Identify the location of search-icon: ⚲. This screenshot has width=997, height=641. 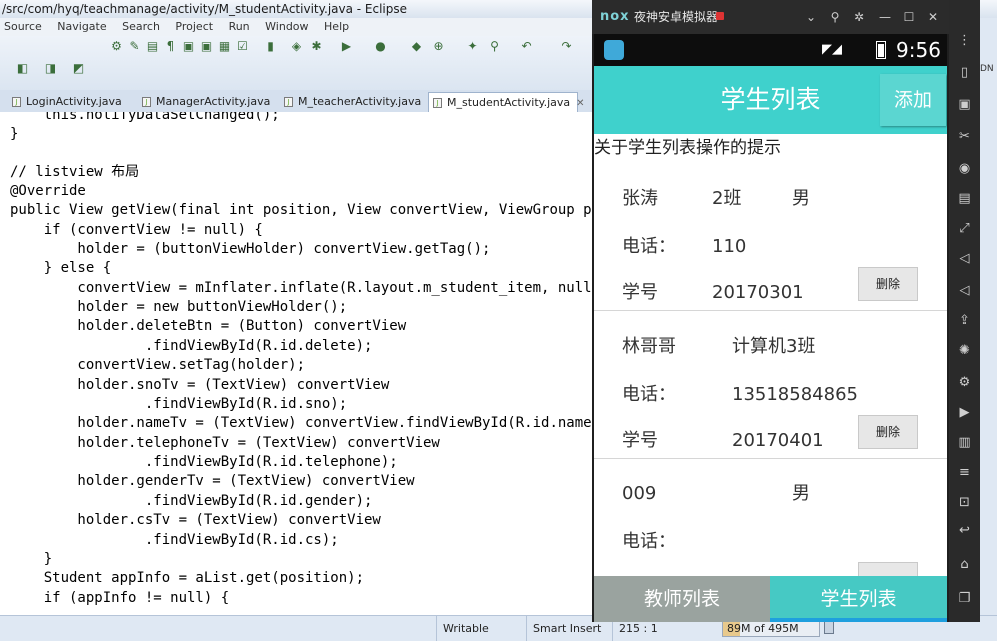
(494, 46).